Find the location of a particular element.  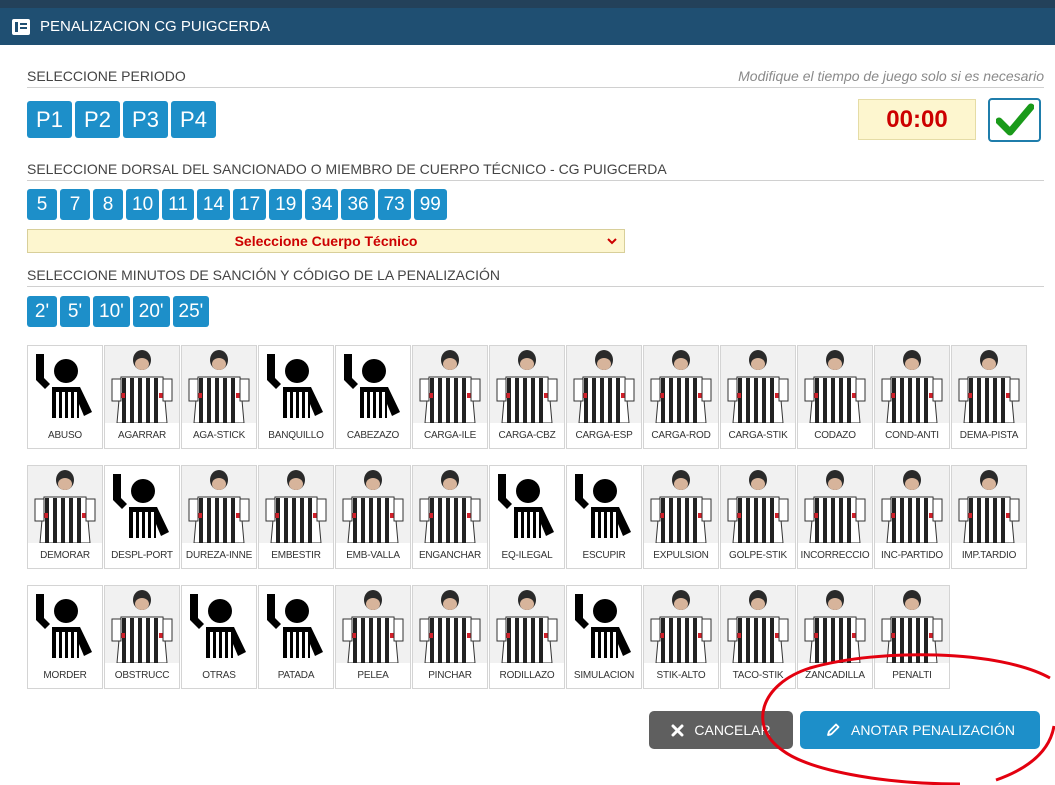

penalty-code-card: PATADA is located at coordinates (296, 637).